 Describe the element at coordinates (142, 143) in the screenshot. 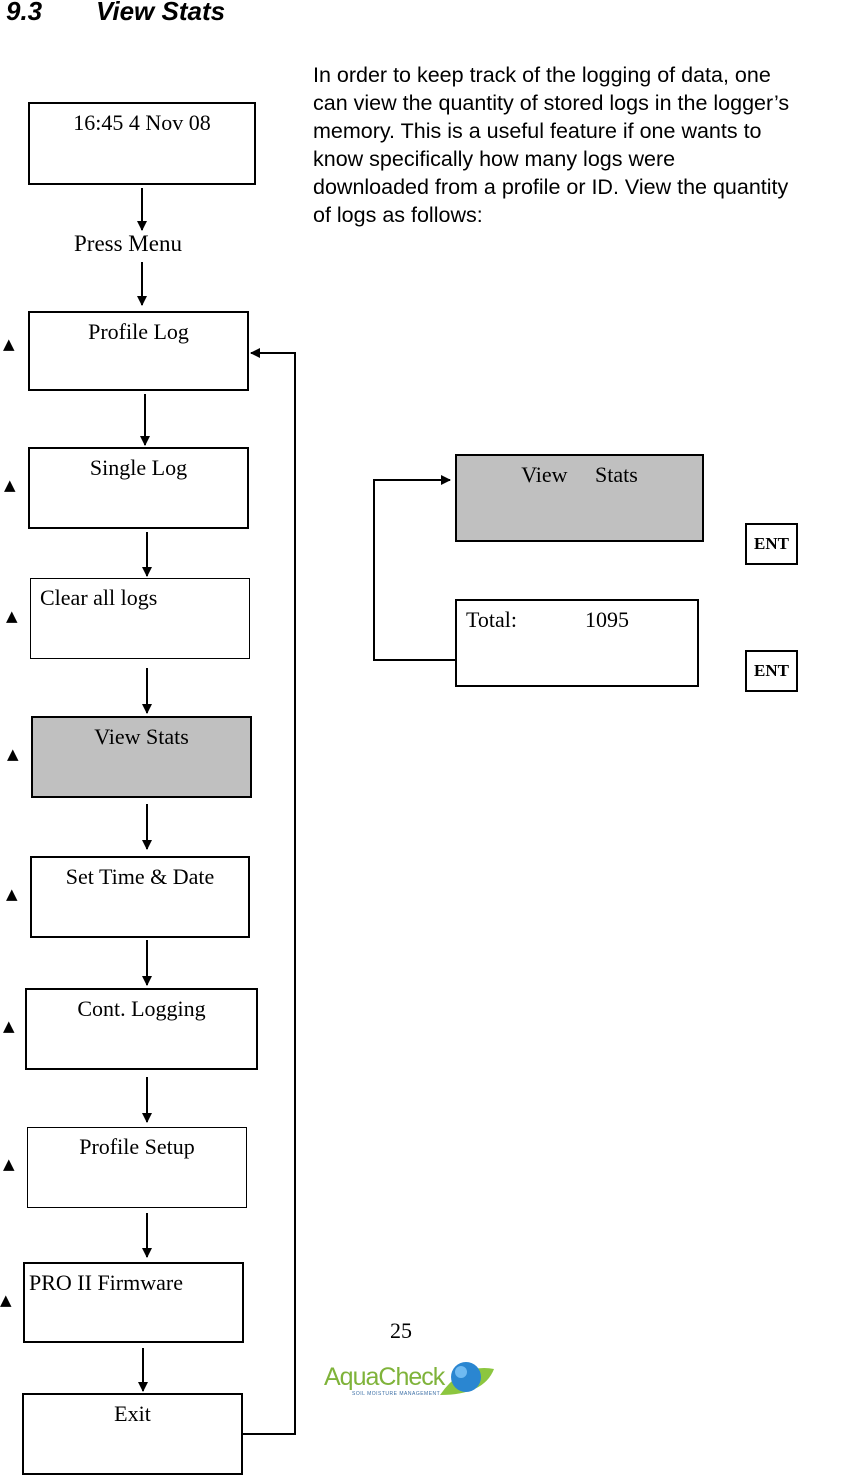

I see `home-screen: 16:45 4 Nov 08` at that location.